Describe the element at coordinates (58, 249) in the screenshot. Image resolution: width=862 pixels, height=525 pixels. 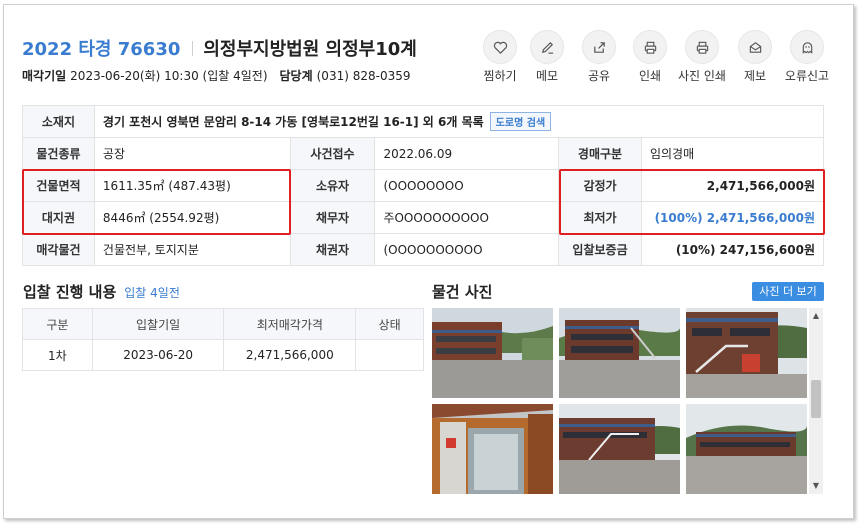
I see `sale-item-label: 매각물건` at that location.